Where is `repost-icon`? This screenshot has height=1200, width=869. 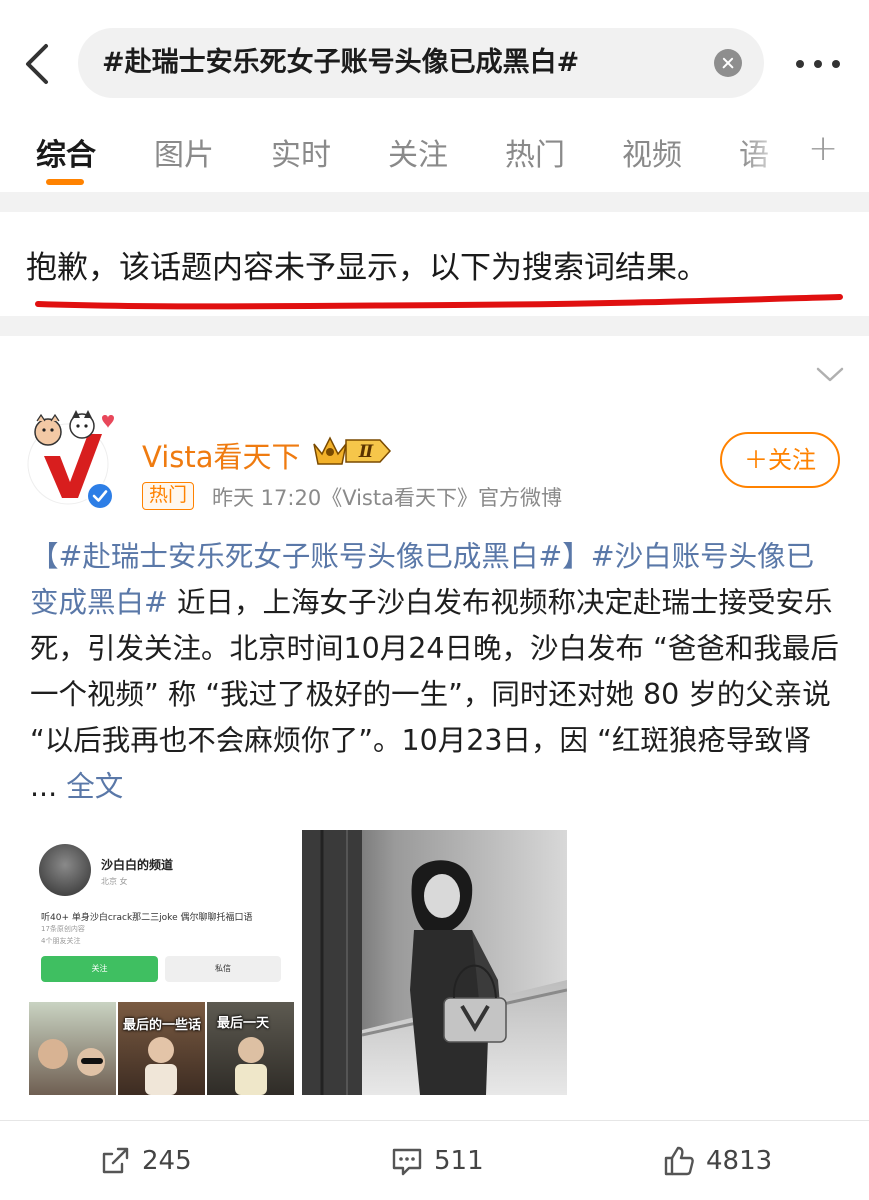
repost-icon is located at coordinates (115, 1160).